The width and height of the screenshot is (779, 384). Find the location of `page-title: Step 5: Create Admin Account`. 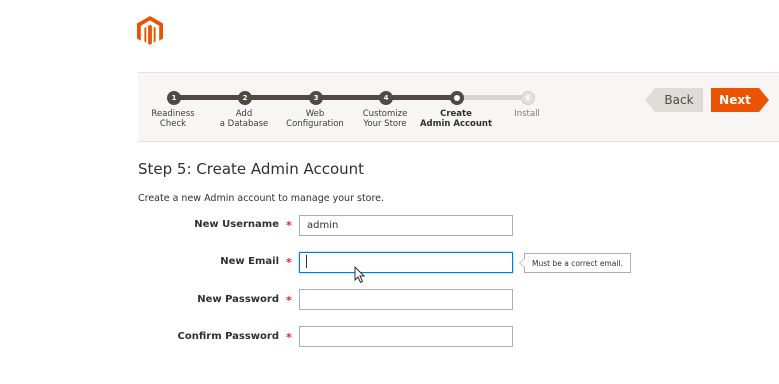

page-title: Step 5: Create Admin Account is located at coordinates (251, 169).